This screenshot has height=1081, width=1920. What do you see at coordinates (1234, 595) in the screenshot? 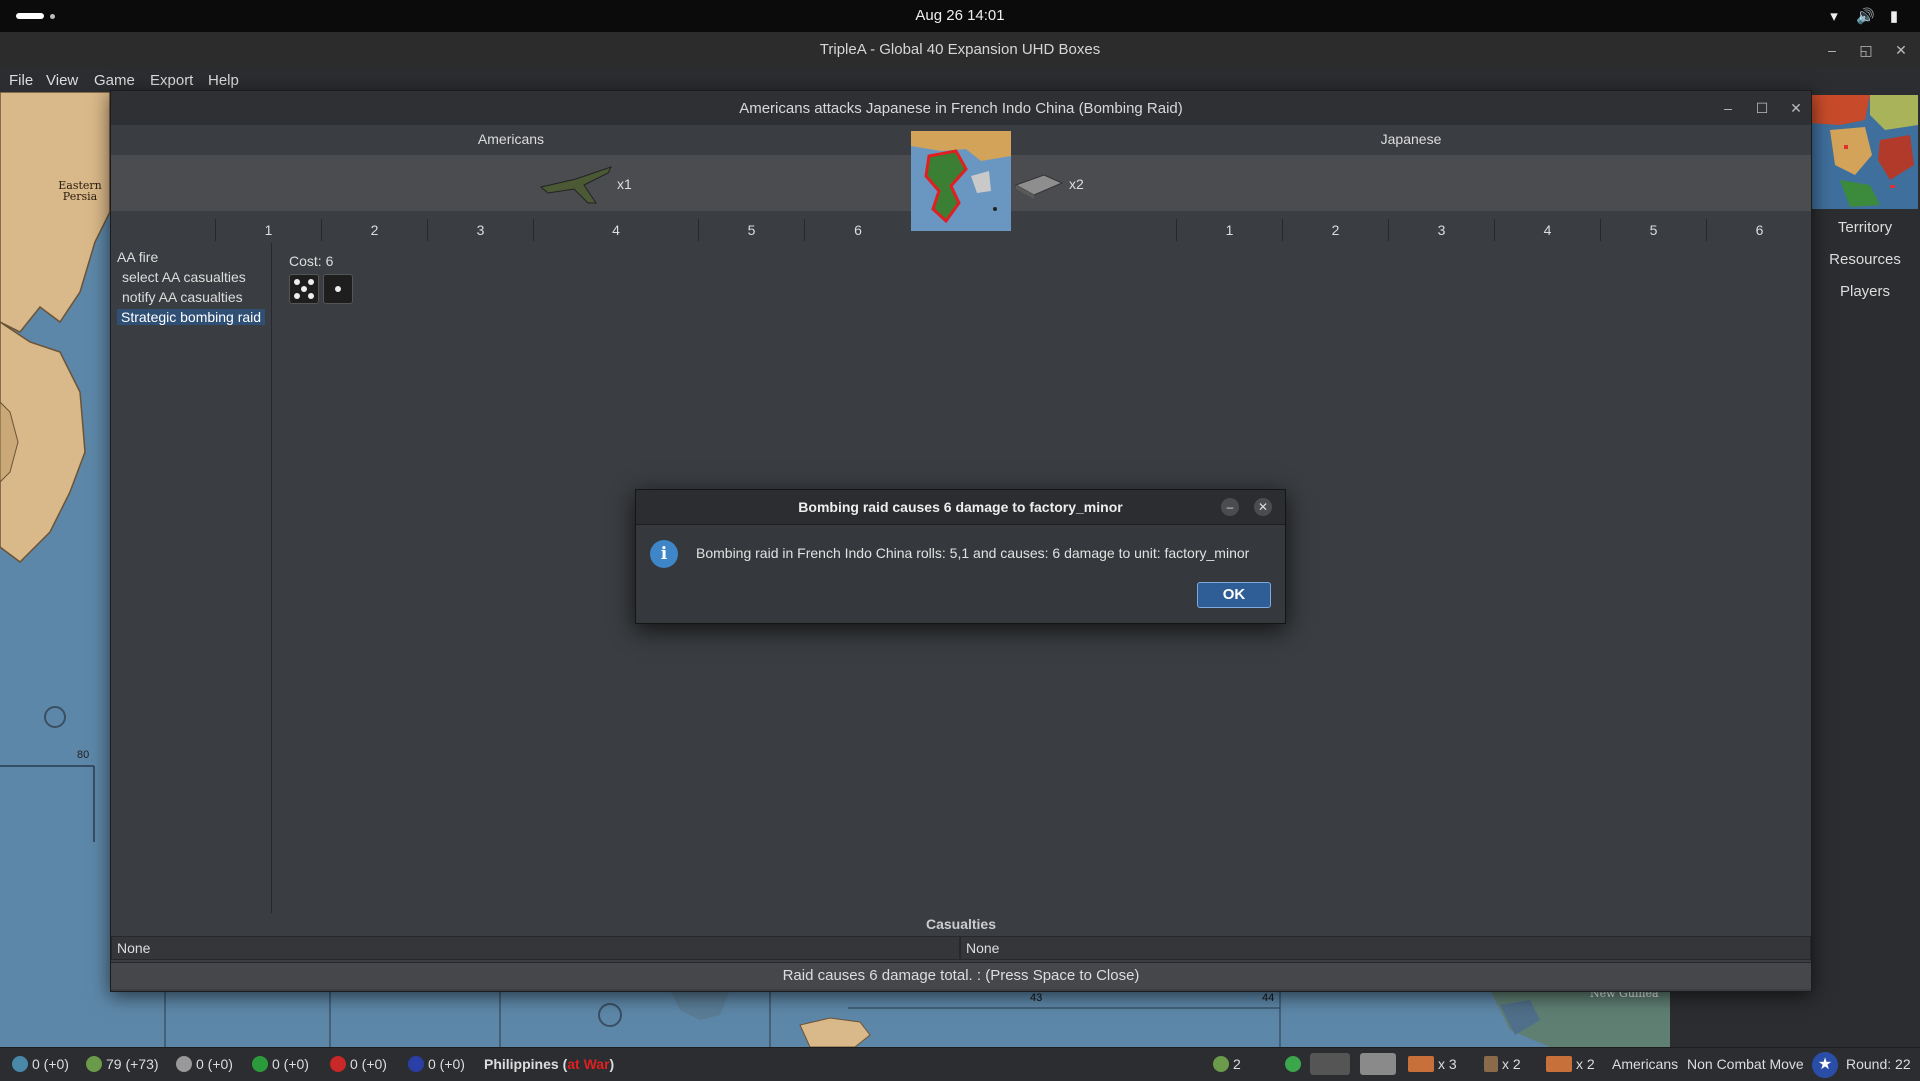
I see `ok-button: OK` at bounding box center [1234, 595].